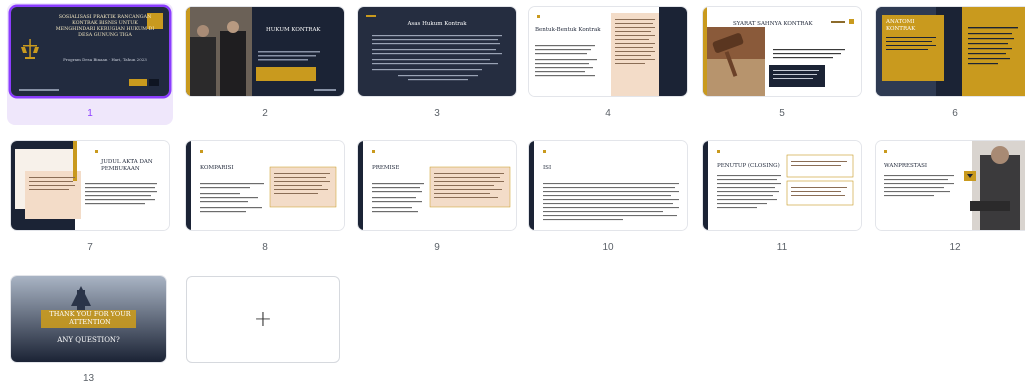  I want to click on slide-title: Asas Hukum Kontrak, so click(437, 24).